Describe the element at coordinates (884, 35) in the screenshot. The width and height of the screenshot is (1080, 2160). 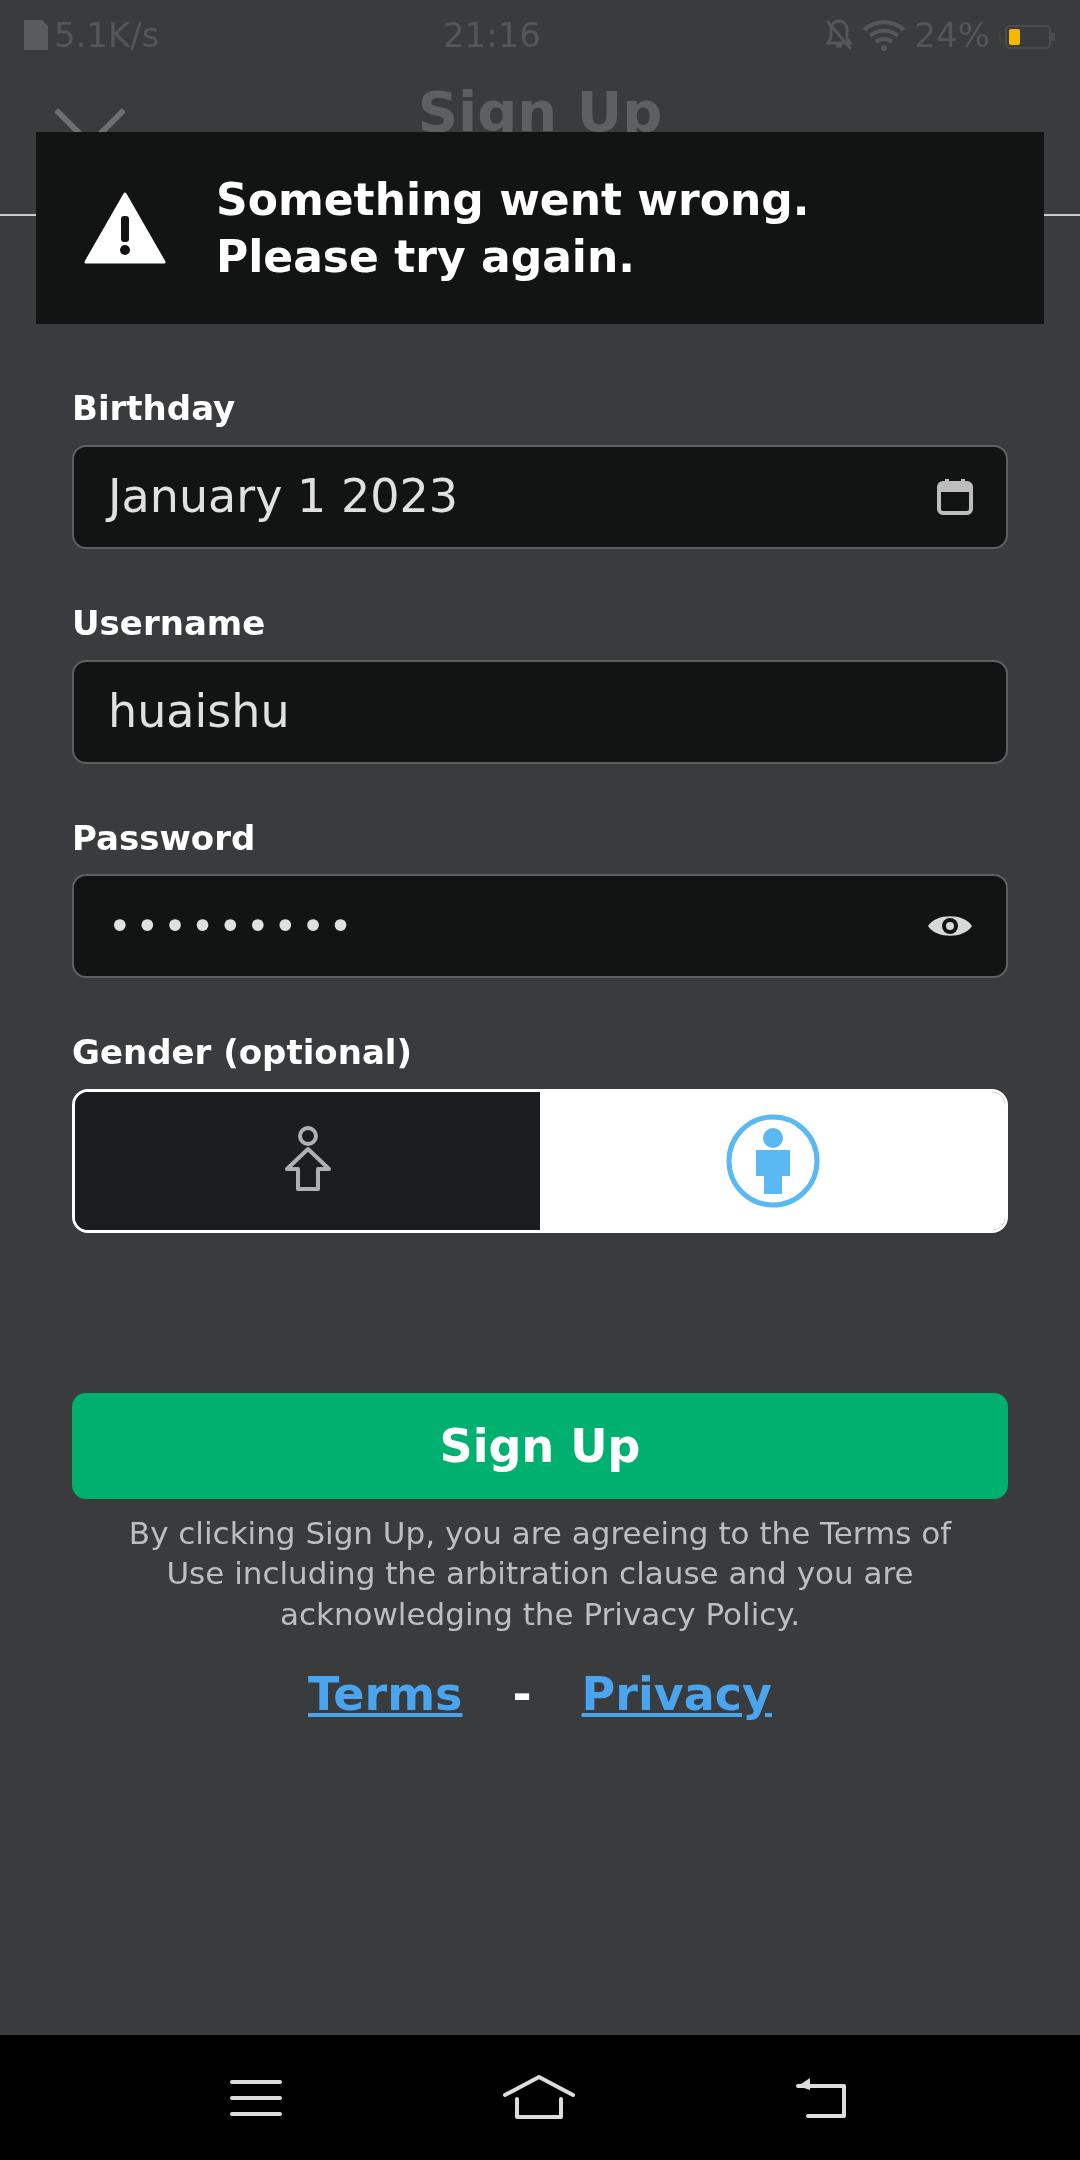
I see `wifi-icon` at that location.